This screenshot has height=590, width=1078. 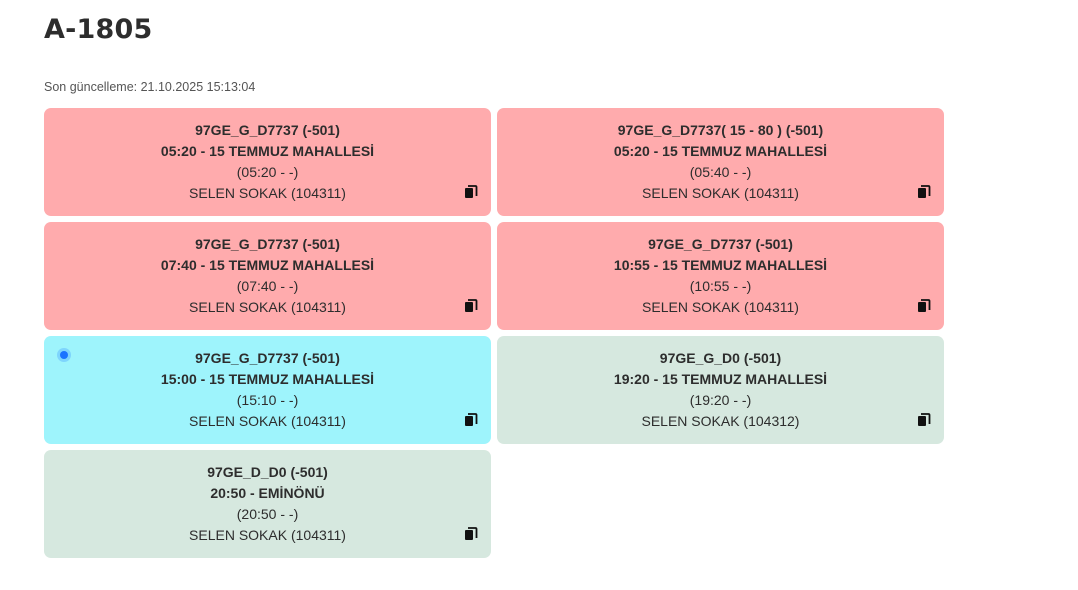 I want to click on trip-actual-time: (19:20 - -), so click(x=720, y=400).